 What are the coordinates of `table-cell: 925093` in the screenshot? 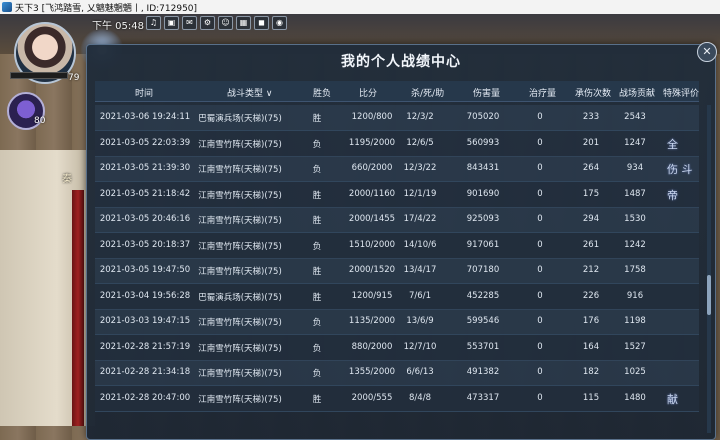 It's located at (483, 219).